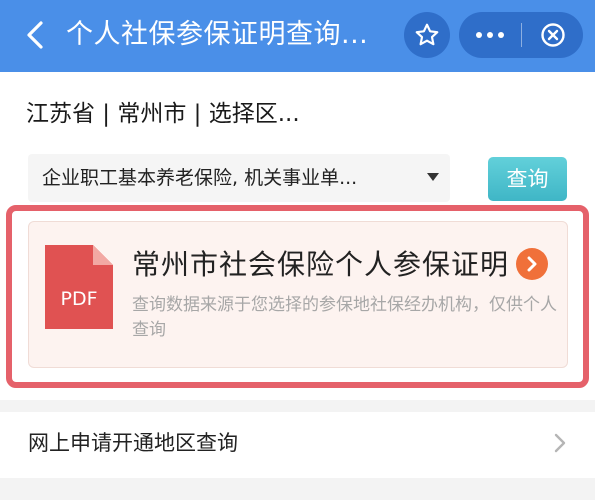 The height and width of the screenshot is (500, 595). Describe the element at coordinates (78, 299) in the screenshot. I see `pdf-icon-label: PDF` at that location.